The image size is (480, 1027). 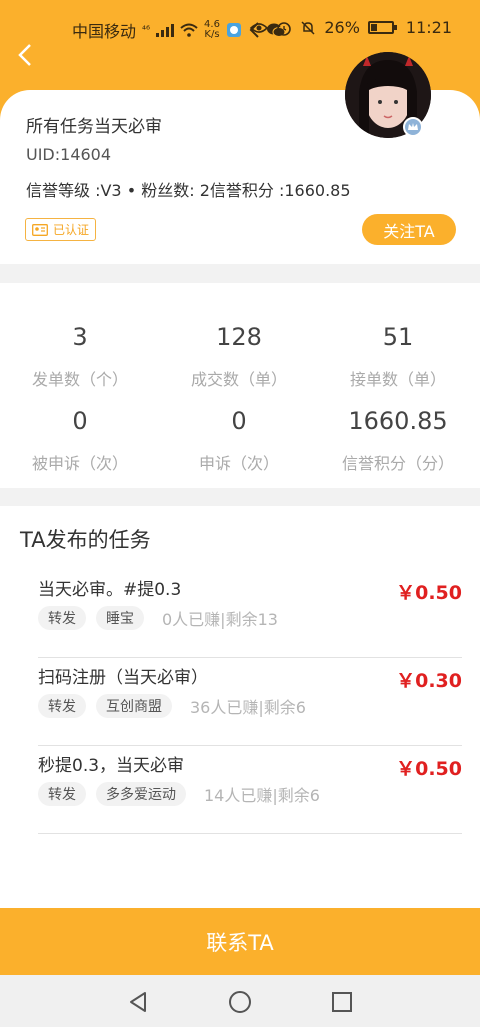 What do you see at coordinates (165, 30) in the screenshot?
I see `signal-icon` at bounding box center [165, 30].